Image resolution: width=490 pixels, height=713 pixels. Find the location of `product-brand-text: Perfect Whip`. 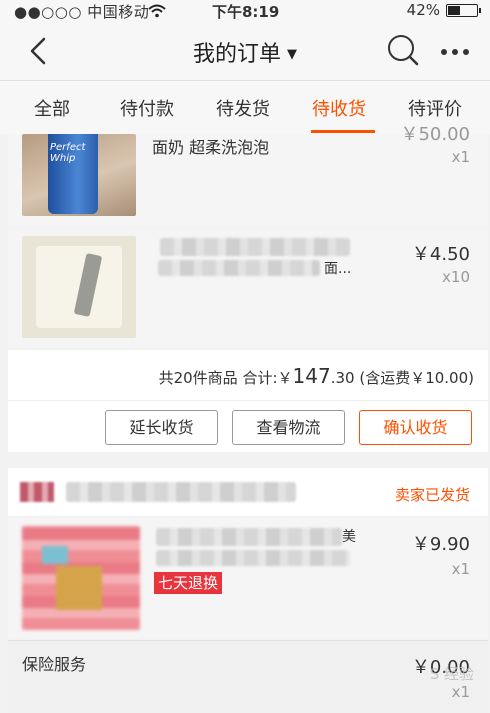

product-brand-text: Perfect Whip is located at coordinates (68, 153).